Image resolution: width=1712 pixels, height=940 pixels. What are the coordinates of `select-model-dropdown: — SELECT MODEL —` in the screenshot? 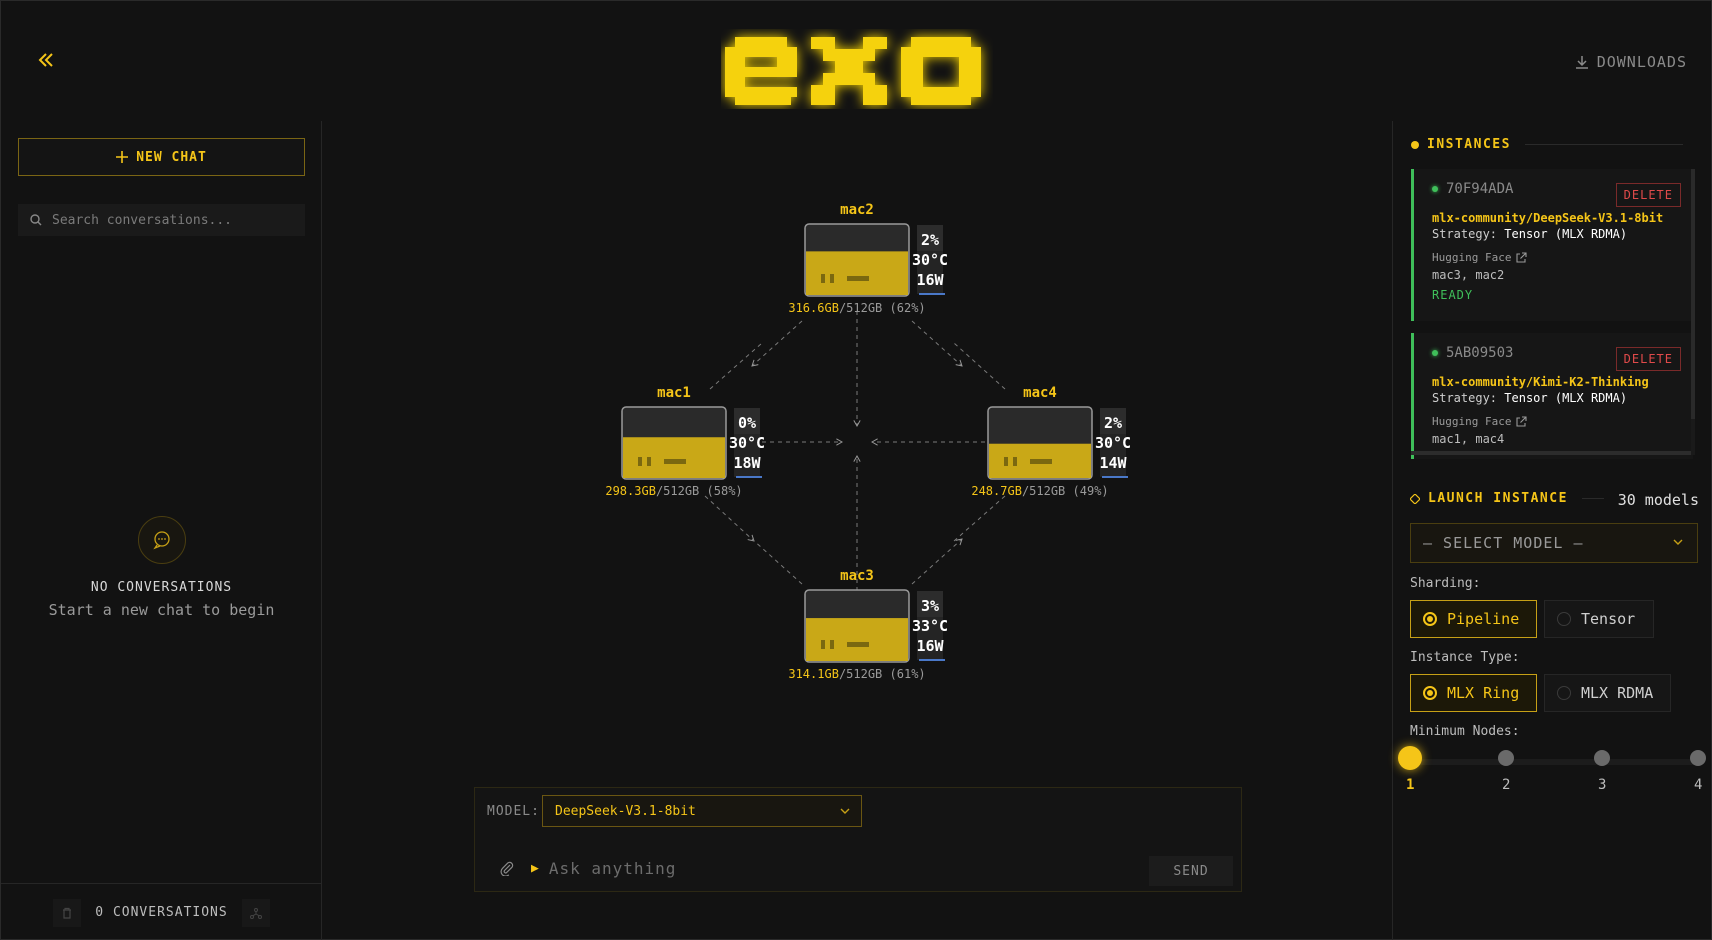 It's located at (1554, 543).